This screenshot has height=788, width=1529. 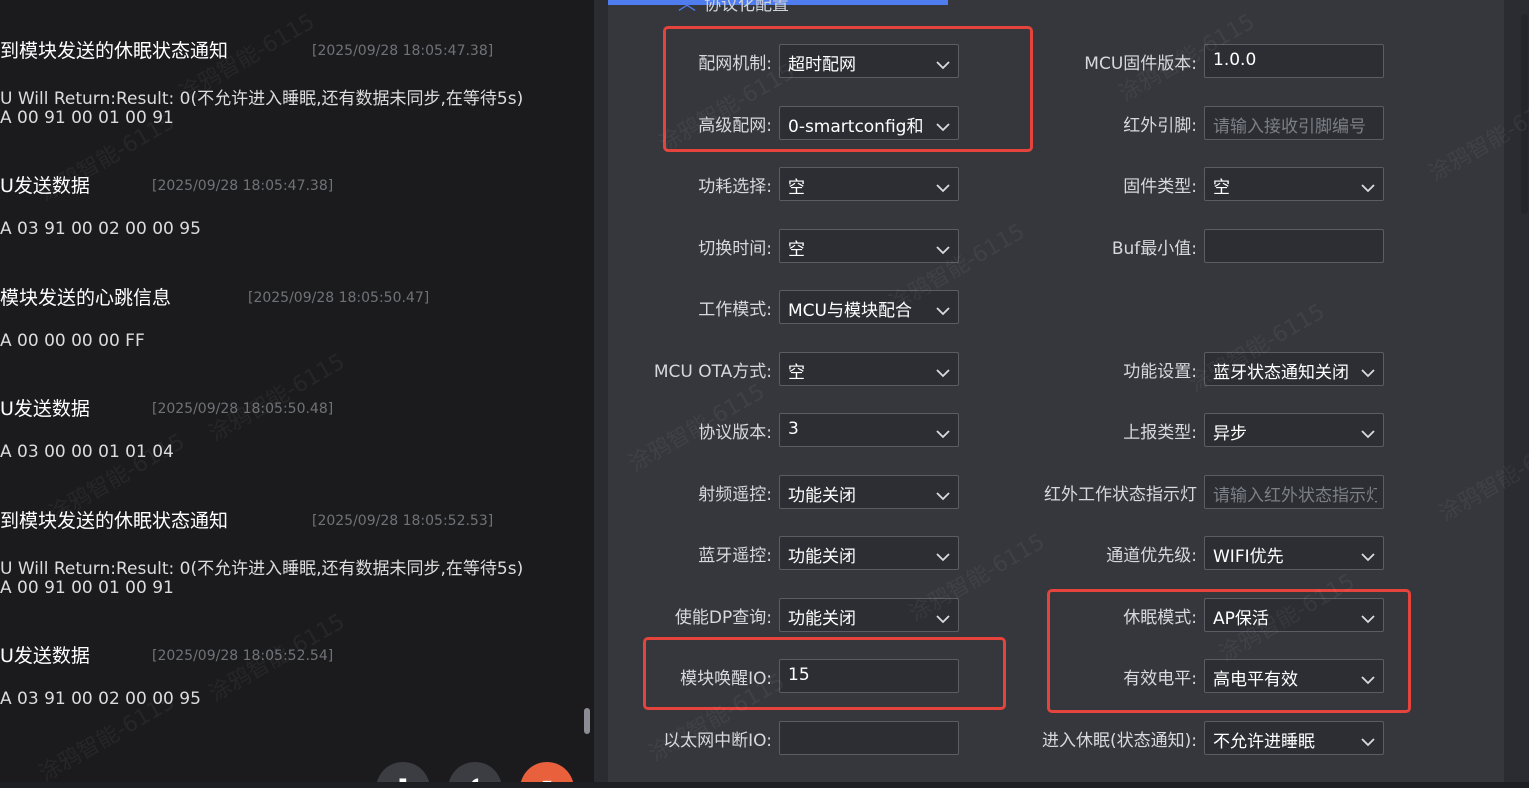 What do you see at coordinates (1119, 740) in the screenshot?
I see `field-label: 进入休眠(状态通知):` at bounding box center [1119, 740].